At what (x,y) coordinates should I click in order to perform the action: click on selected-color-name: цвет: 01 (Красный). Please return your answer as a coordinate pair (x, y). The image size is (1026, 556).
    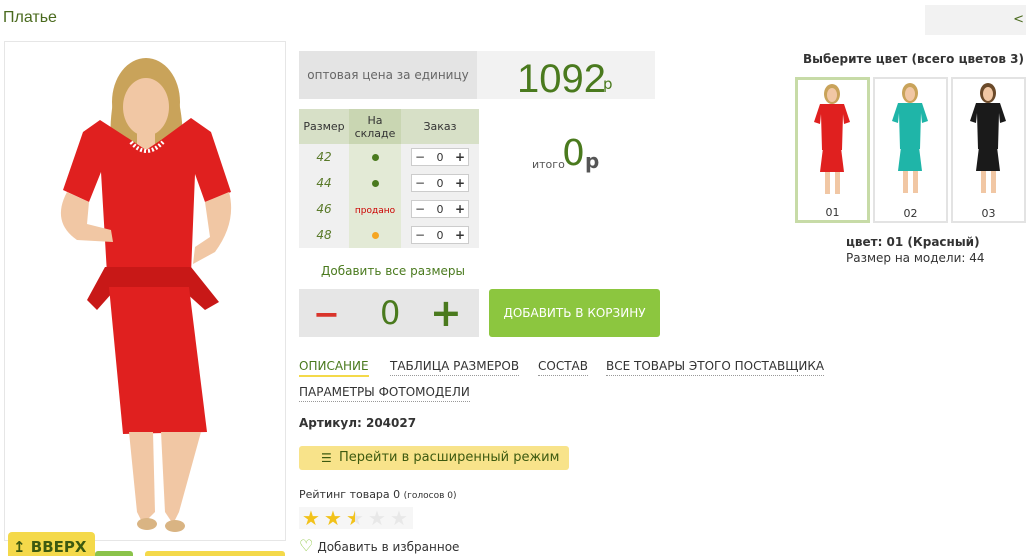
    Looking at the image, I should click on (913, 242).